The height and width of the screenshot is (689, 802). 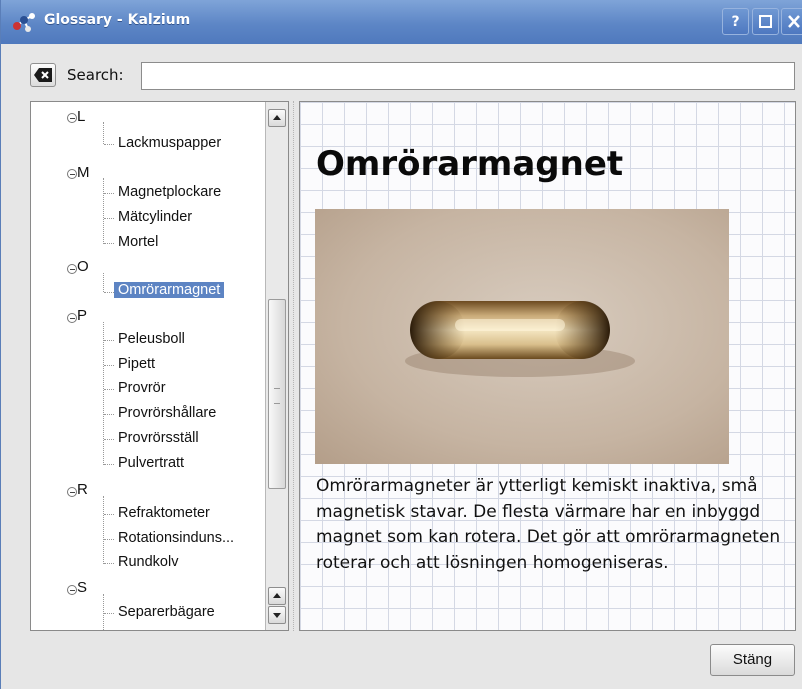 I want to click on help-button: ?, so click(x=735, y=21).